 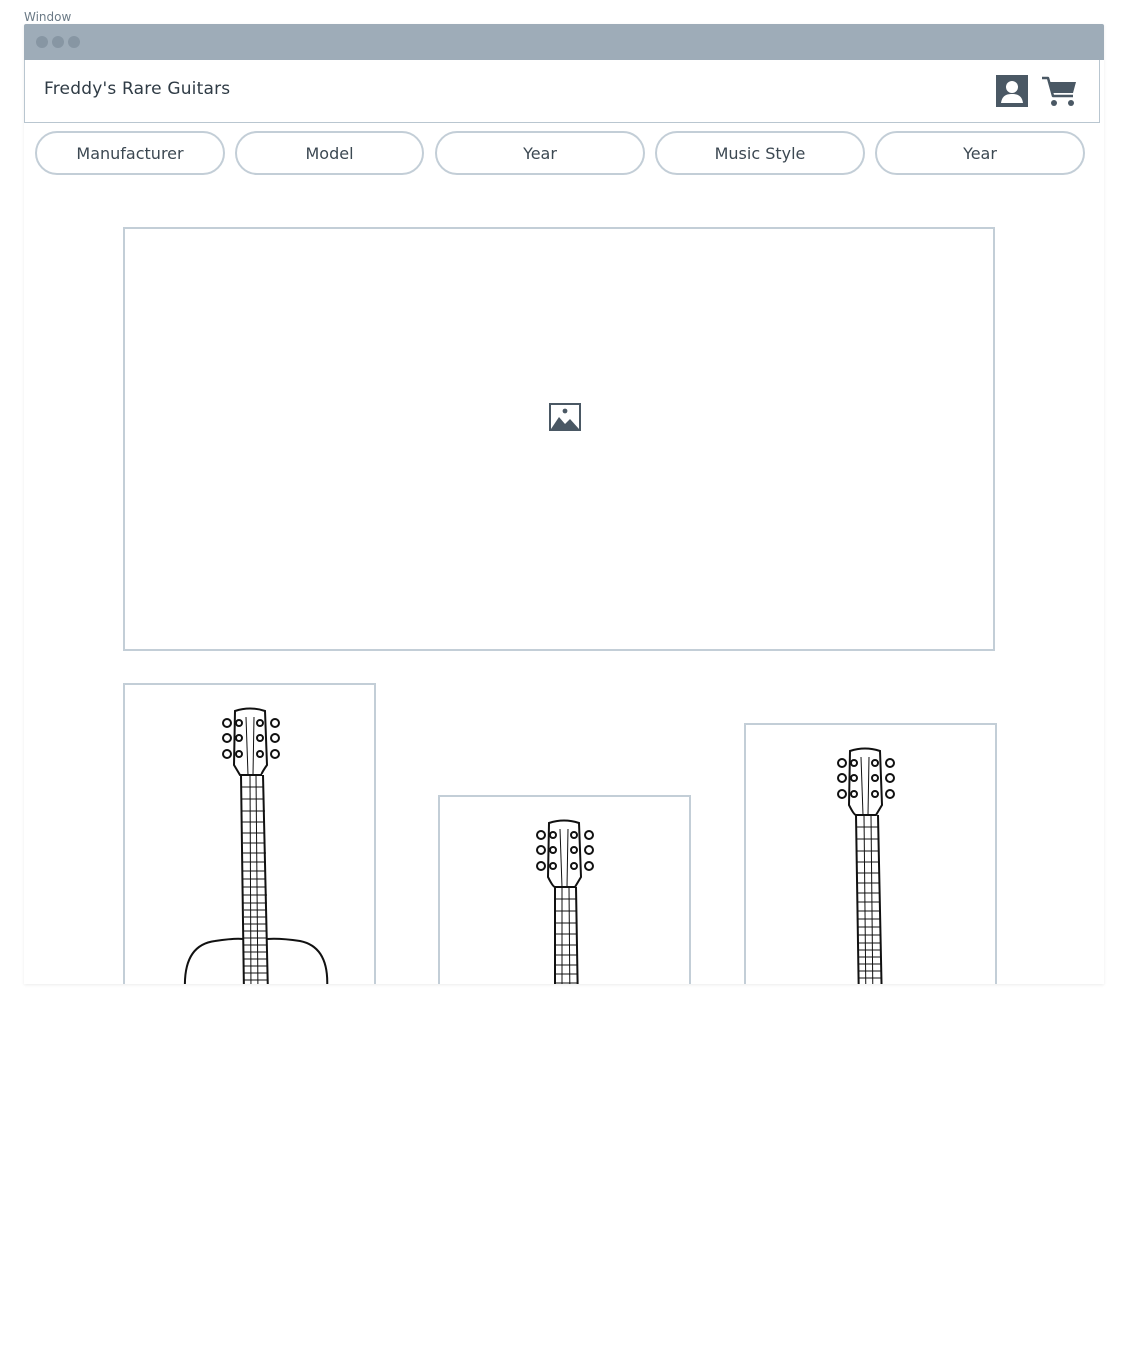 I want to click on window-titlebar, so click(x=564, y=42).